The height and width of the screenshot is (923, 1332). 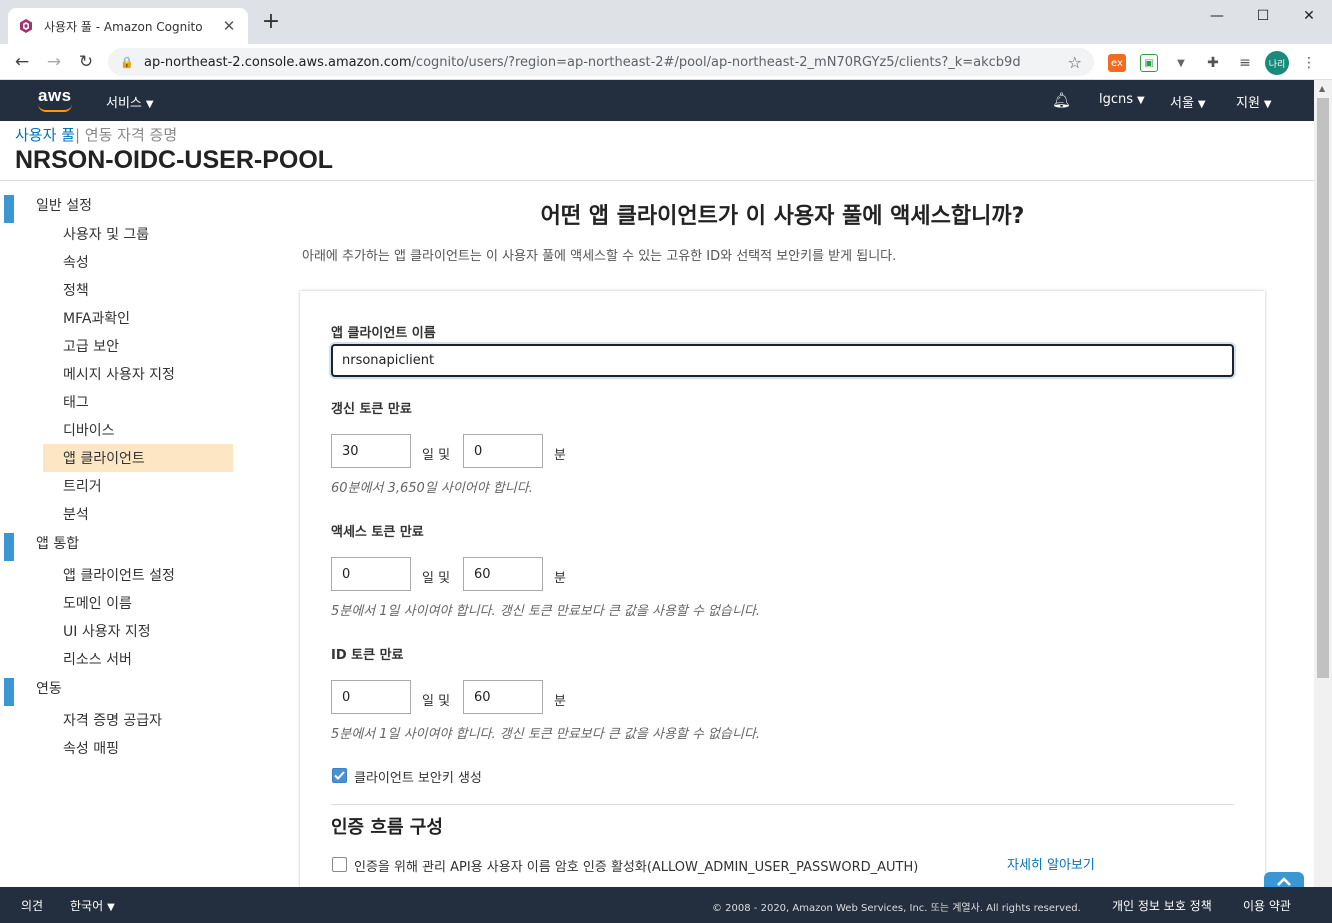 What do you see at coordinates (371, 451) in the screenshot?
I see `refresh-days-input` at bounding box center [371, 451].